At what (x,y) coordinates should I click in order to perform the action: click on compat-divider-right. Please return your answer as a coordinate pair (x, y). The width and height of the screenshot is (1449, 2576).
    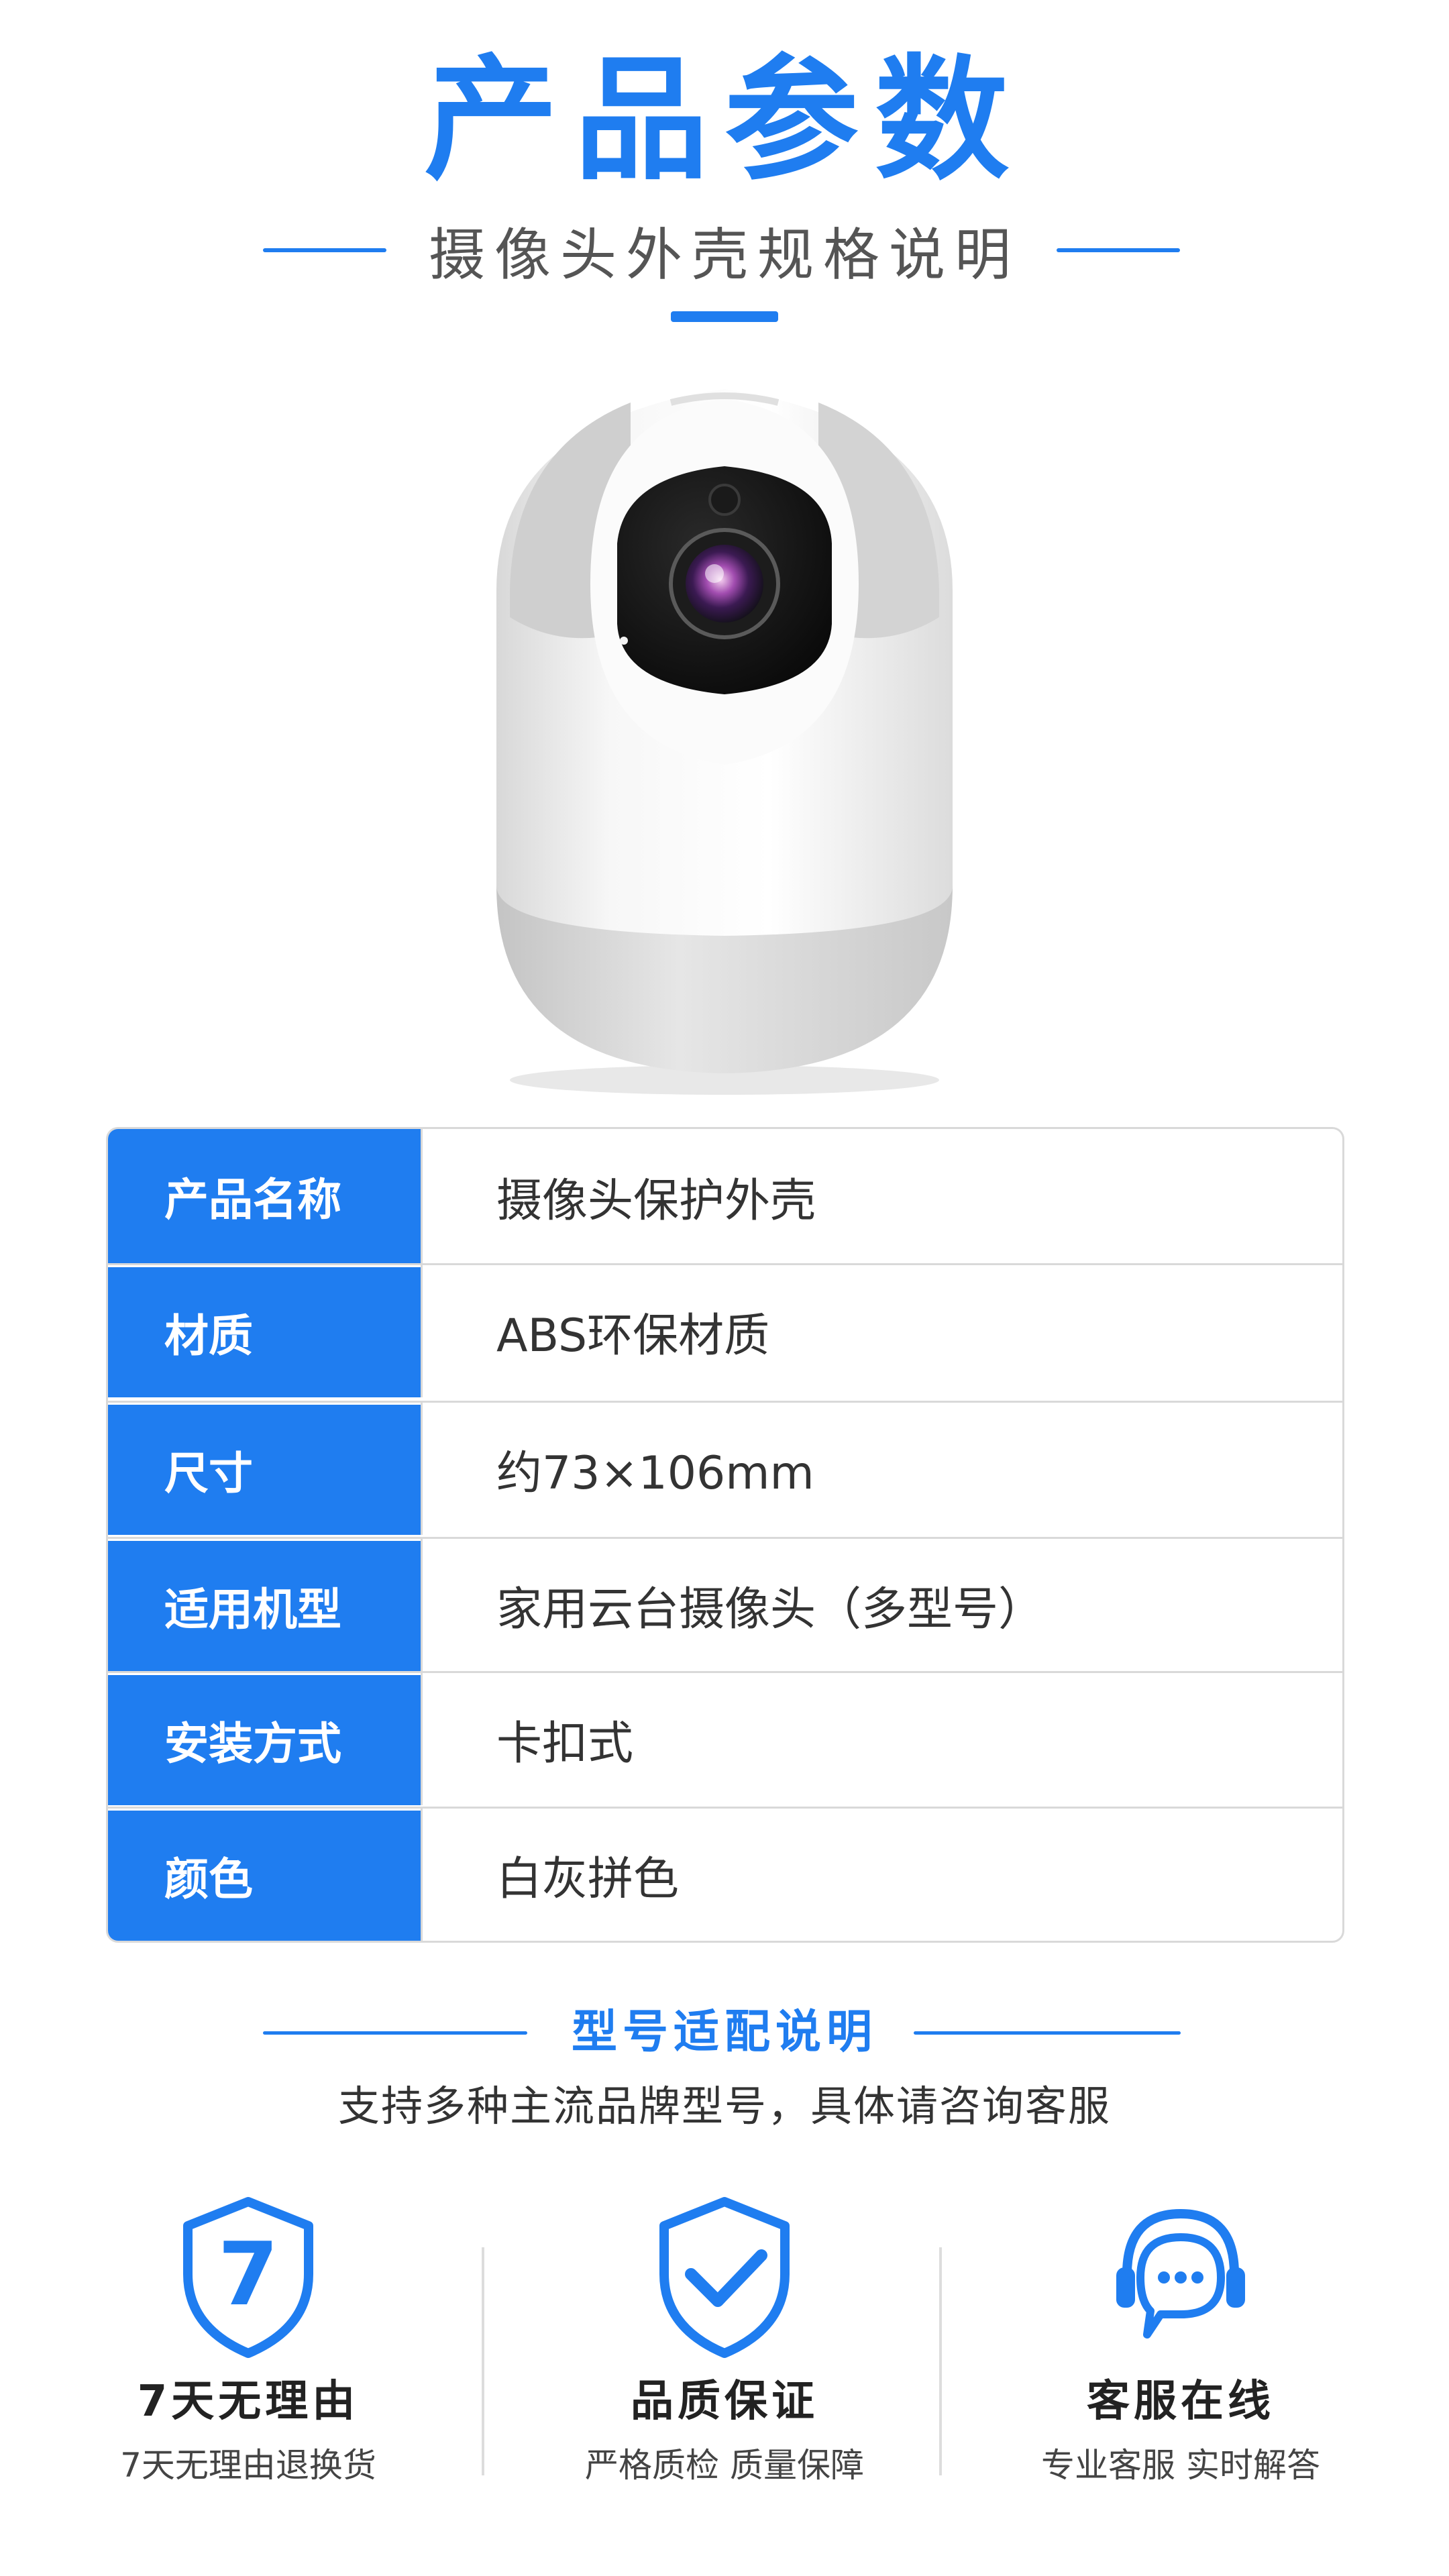
    Looking at the image, I should click on (1047, 2033).